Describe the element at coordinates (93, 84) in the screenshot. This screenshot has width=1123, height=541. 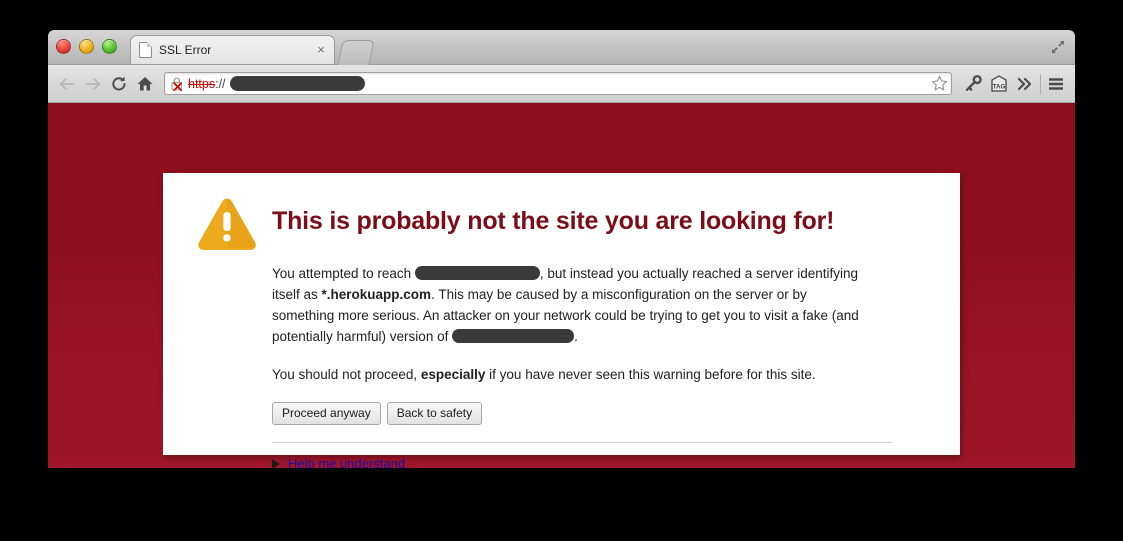
I see `forward-button` at that location.